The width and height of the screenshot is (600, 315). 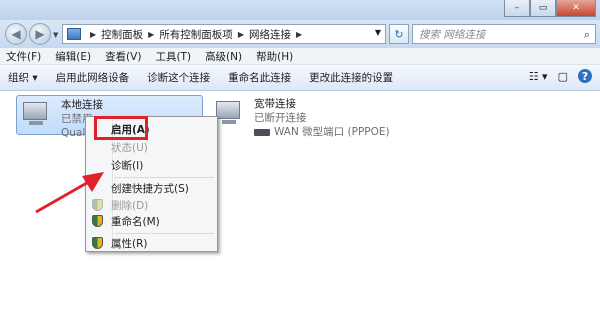 What do you see at coordinates (93, 182) in the screenshot?
I see `arrow-head` at bounding box center [93, 182].